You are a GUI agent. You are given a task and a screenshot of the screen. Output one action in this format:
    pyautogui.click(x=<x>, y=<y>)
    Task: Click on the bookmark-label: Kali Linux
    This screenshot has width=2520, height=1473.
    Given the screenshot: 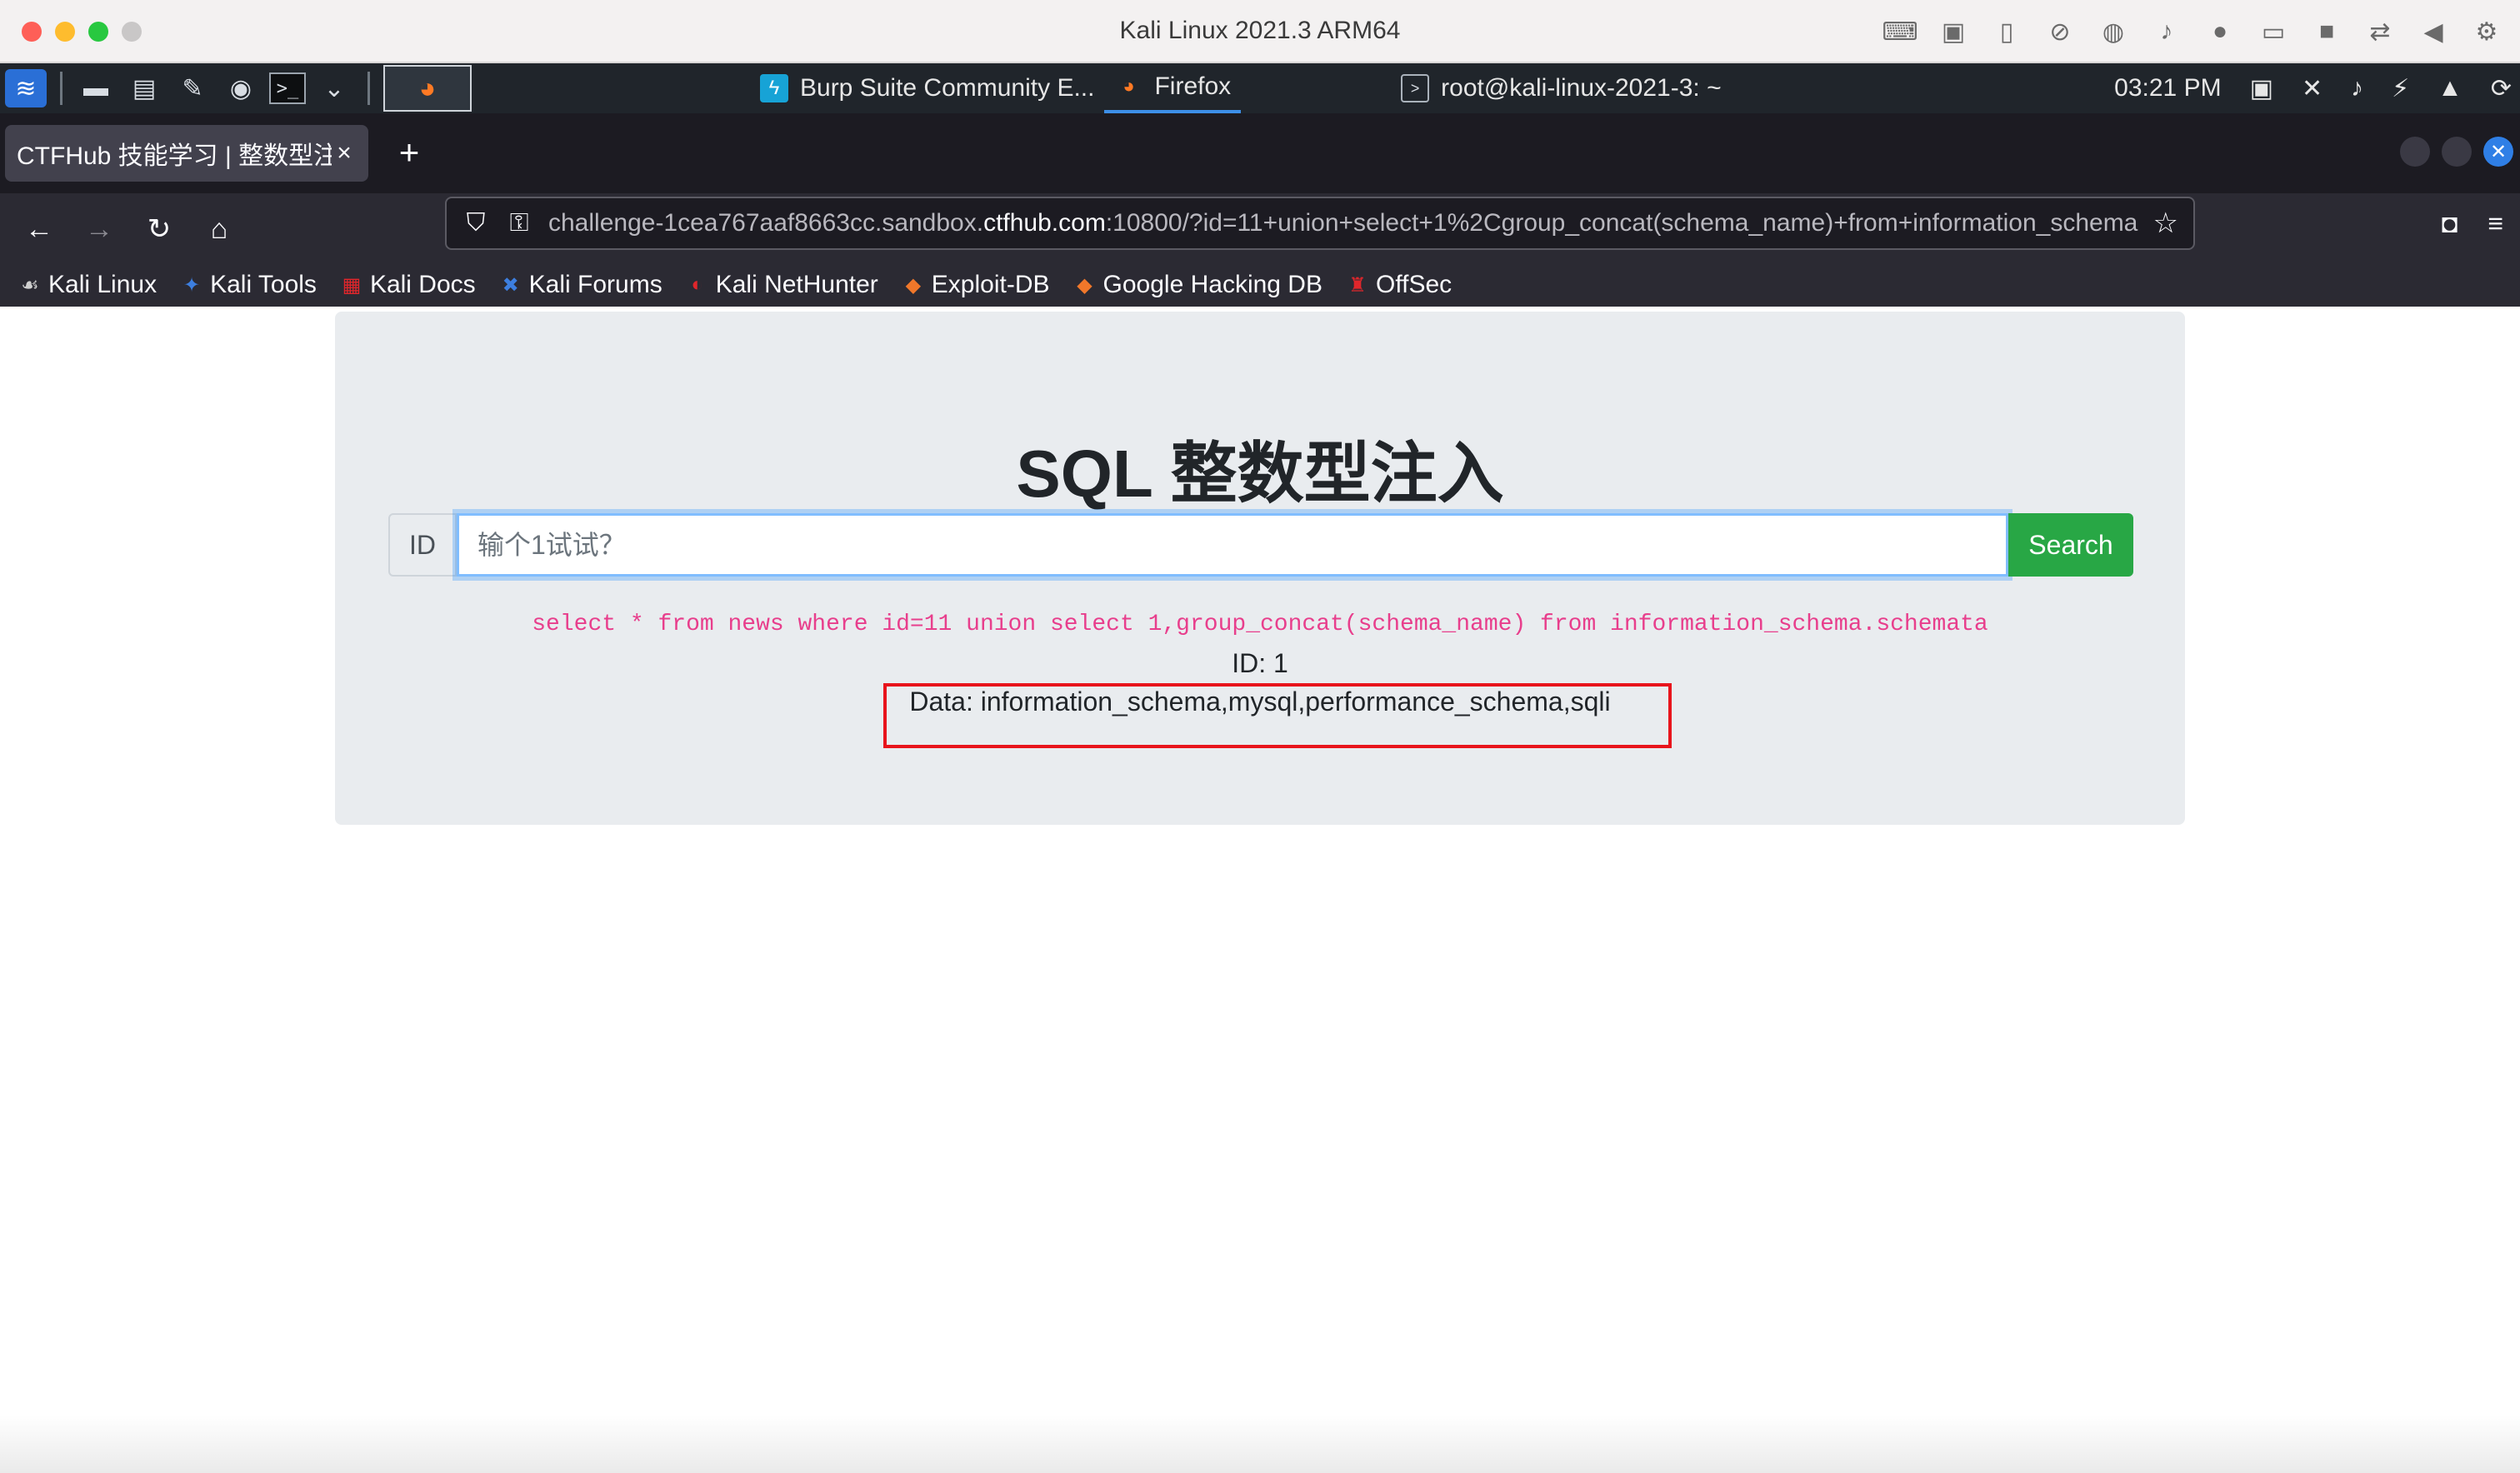 What is the action you would take?
    pyautogui.click(x=103, y=285)
    